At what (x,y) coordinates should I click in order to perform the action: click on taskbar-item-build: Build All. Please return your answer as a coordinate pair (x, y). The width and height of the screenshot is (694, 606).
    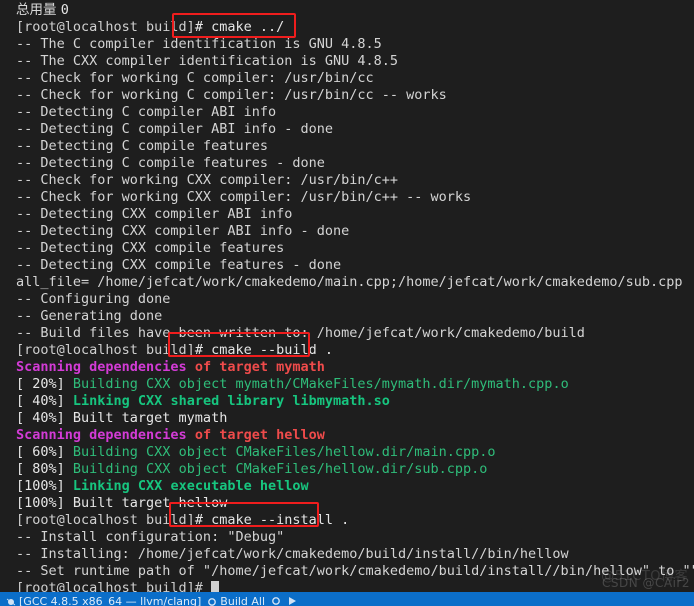
    Looking at the image, I should click on (236, 601).